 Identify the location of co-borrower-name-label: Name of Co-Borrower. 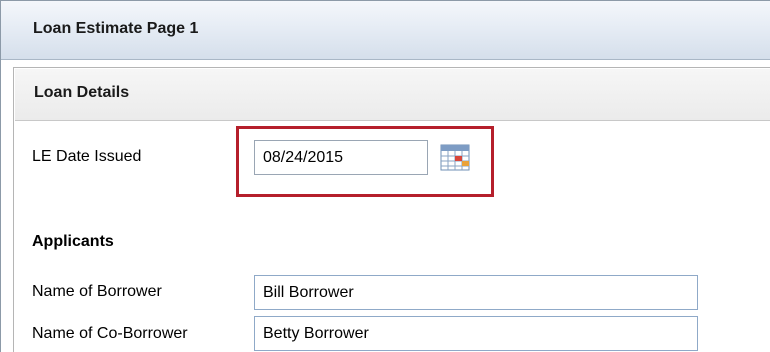
(110, 333).